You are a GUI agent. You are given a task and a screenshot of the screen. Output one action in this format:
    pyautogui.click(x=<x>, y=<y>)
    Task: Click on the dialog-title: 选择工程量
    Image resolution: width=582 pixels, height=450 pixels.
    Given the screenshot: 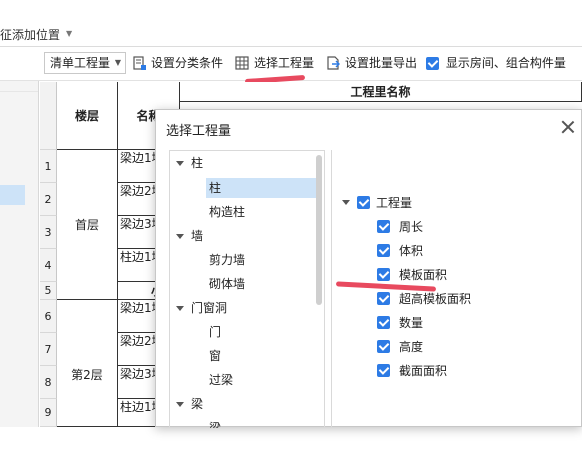 What is the action you would take?
    pyautogui.click(x=199, y=131)
    